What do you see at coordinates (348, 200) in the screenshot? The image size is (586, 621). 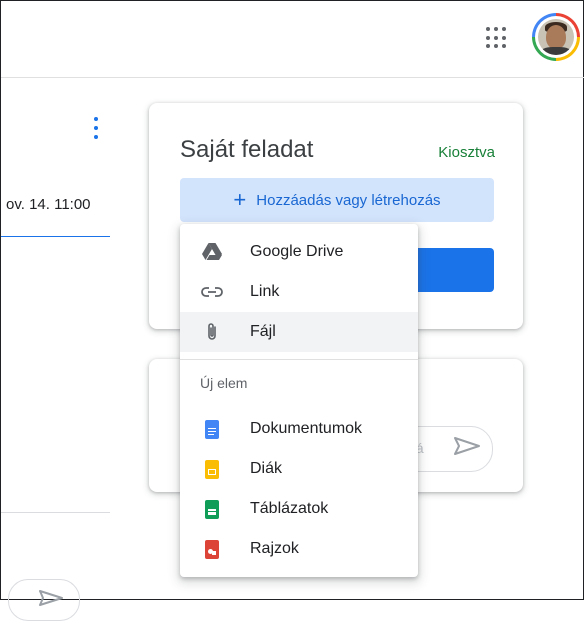 I see `add-or-create-label: Hozzáadás vagy létrehozás` at bounding box center [348, 200].